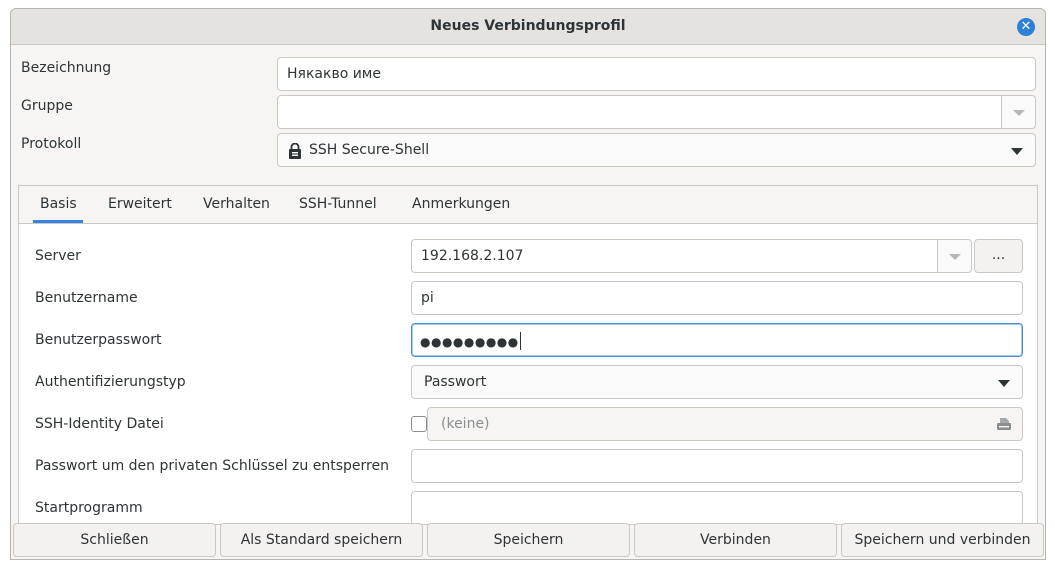 This screenshot has height=568, width=1055. What do you see at coordinates (66, 68) in the screenshot?
I see `name-label: Bezeichnung` at bounding box center [66, 68].